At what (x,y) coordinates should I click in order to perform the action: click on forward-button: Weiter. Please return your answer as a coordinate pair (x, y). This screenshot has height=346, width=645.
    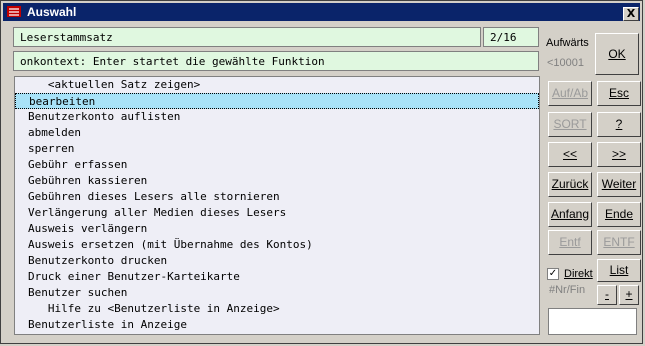
    Looking at the image, I should click on (619, 184).